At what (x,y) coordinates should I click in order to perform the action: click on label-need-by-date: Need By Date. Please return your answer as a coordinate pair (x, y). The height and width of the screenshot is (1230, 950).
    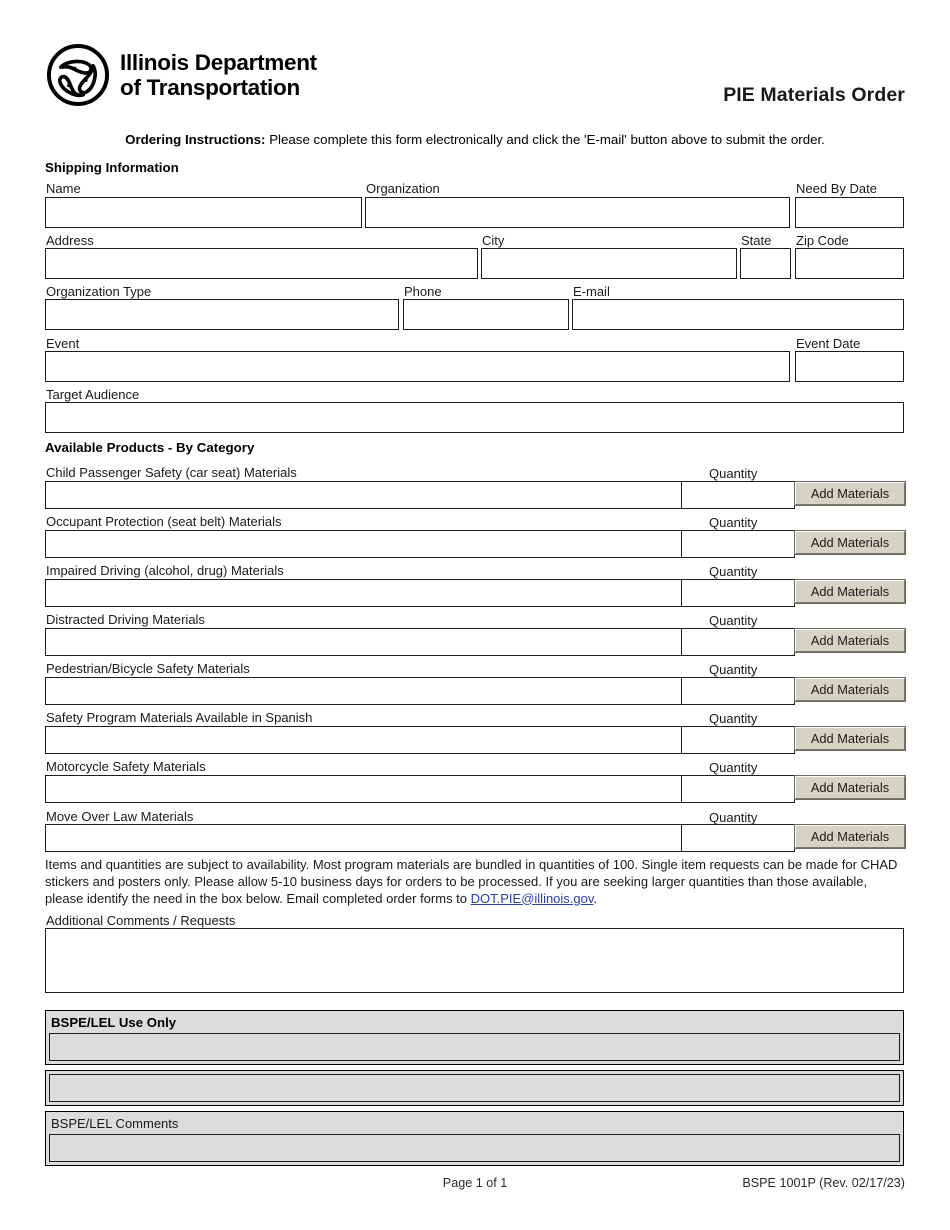
    Looking at the image, I should click on (836, 188).